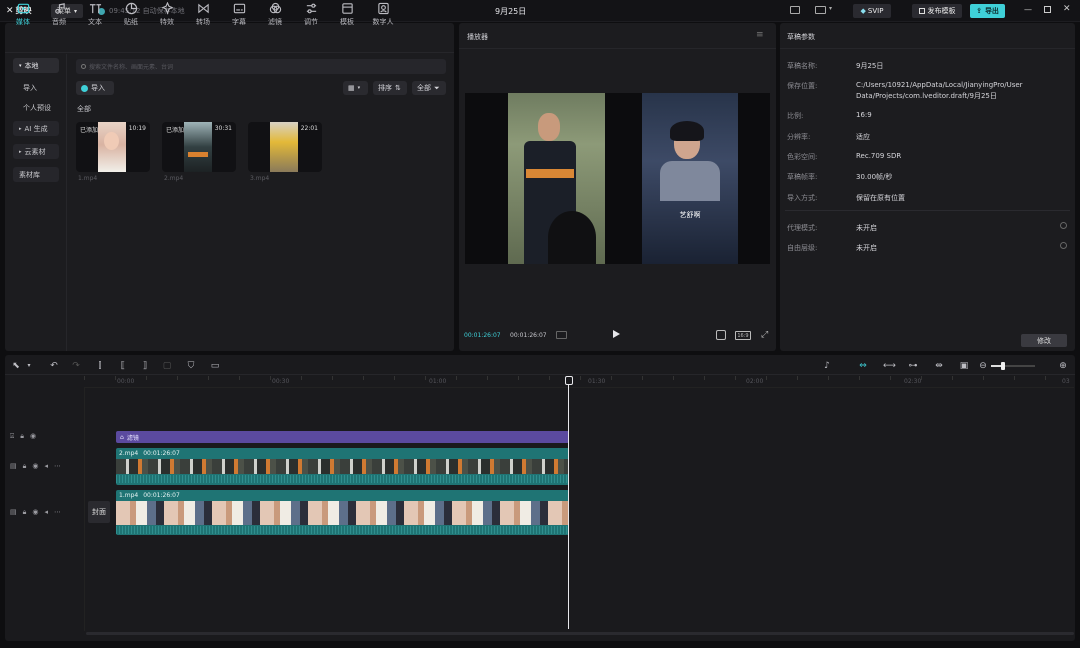  Describe the element at coordinates (1013, 366) in the screenshot. I see `zoom-slider` at that location.